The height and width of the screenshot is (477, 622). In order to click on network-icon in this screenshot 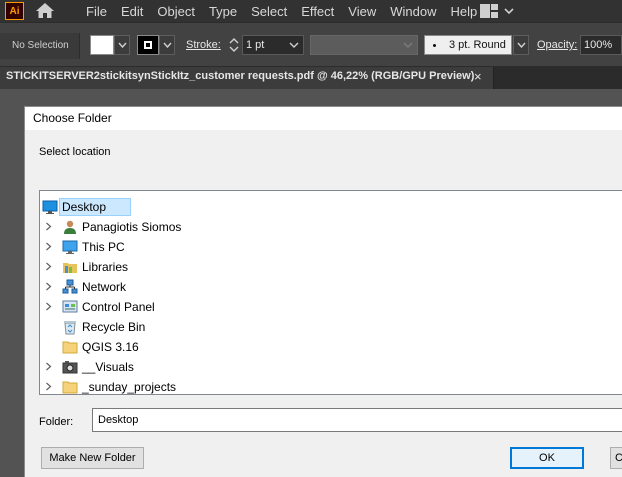, I will do `click(70, 286)`.